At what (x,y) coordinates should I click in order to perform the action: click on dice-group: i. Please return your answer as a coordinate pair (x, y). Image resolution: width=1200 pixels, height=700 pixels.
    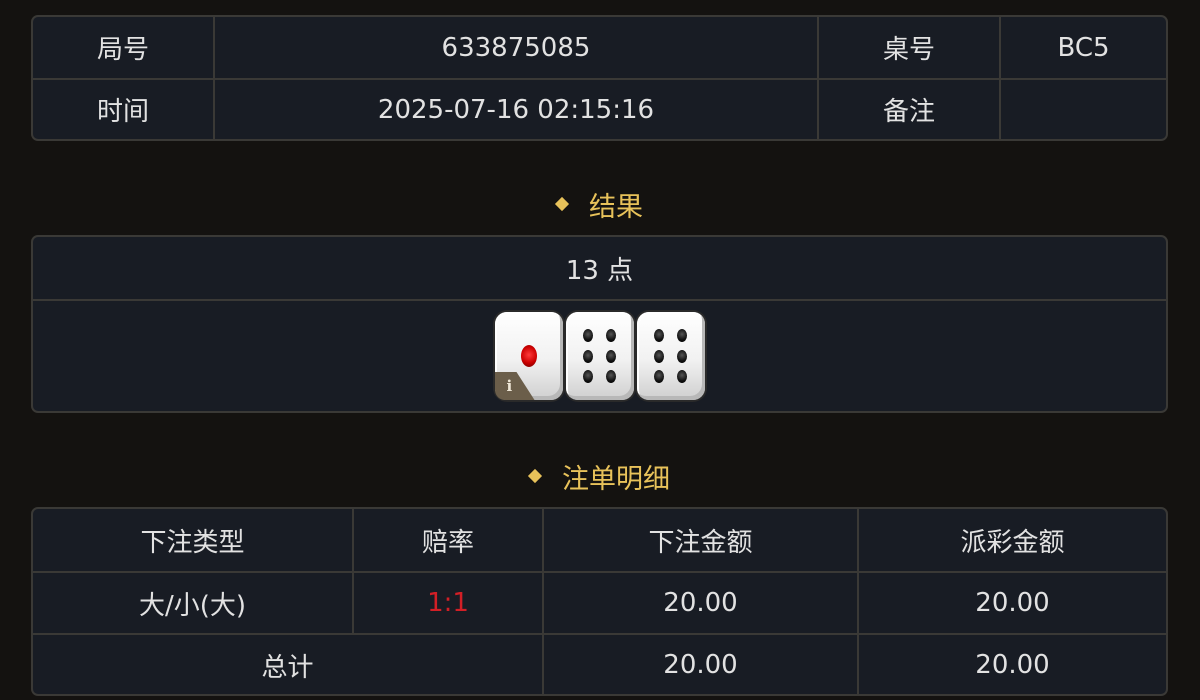
    Looking at the image, I should click on (599, 356).